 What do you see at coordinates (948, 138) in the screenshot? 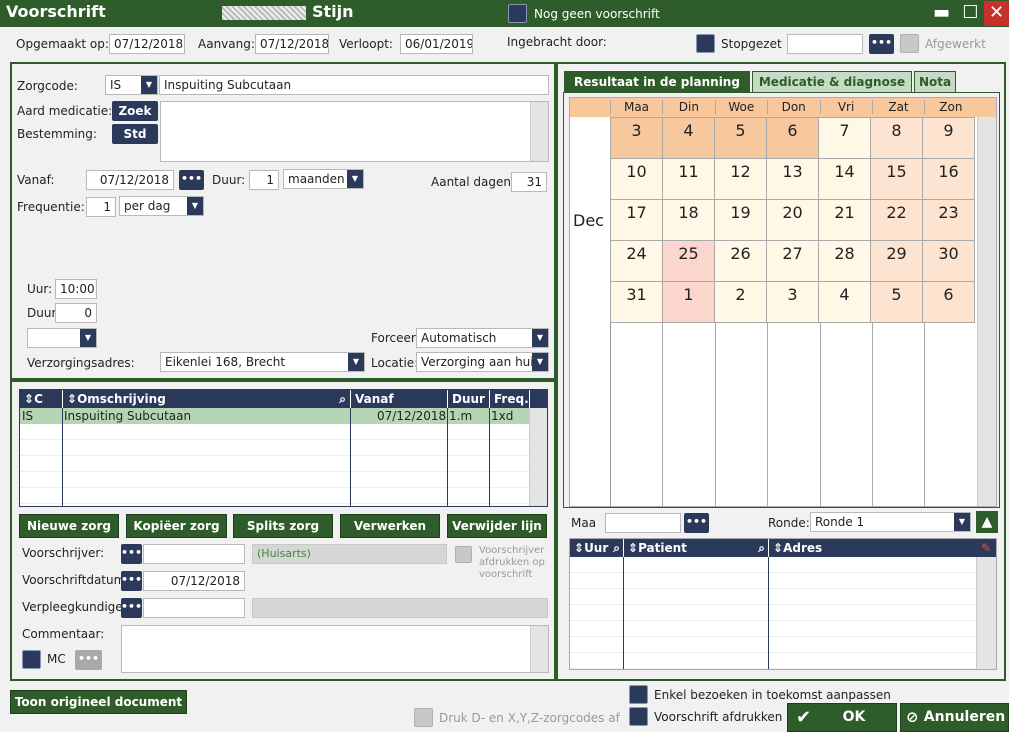
I see `calendar-day: 9` at bounding box center [948, 138].